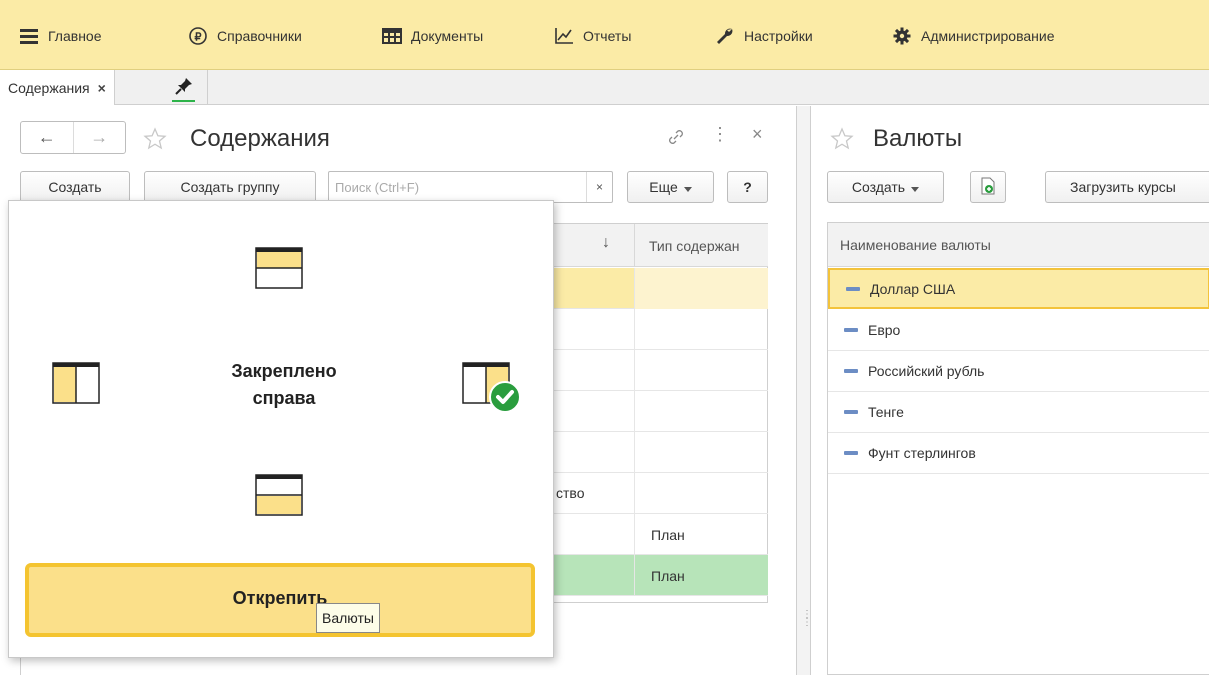 This screenshot has height=675, width=1209. I want to click on table-row: Фунт стерлингов, so click(1018, 453).